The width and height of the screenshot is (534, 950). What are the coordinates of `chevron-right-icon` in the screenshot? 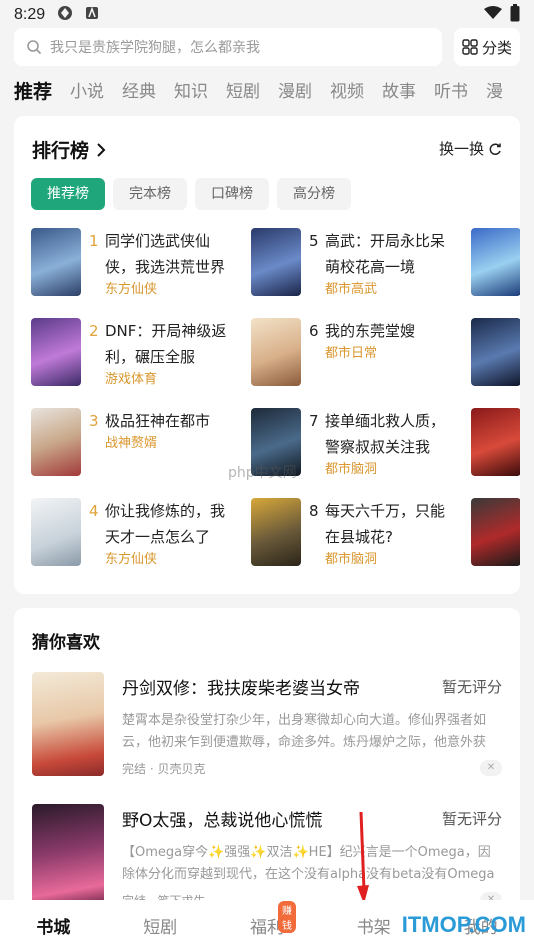 It's located at (101, 149).